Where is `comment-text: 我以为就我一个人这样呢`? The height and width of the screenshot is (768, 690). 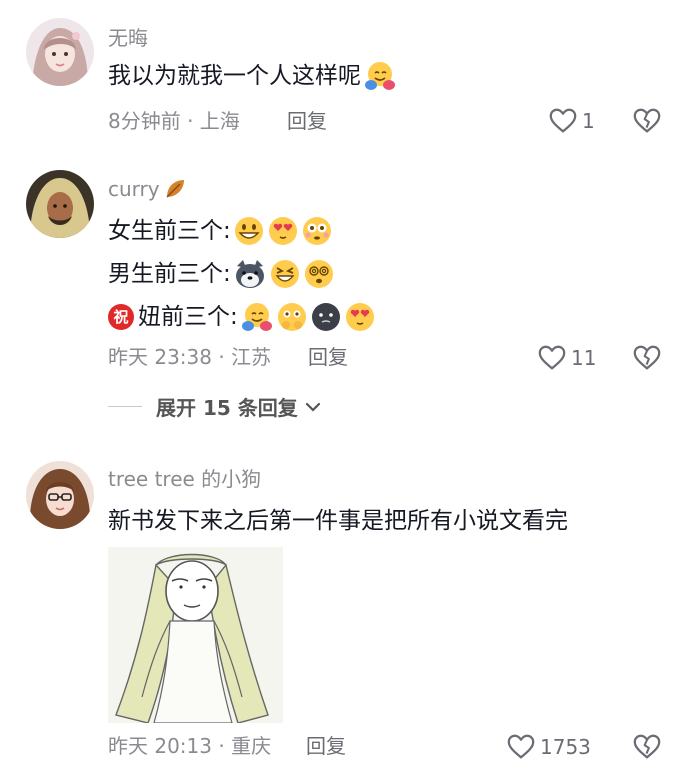
comment-text: 我以为就我一个人这样呢 is located at coordinates (252, 76).